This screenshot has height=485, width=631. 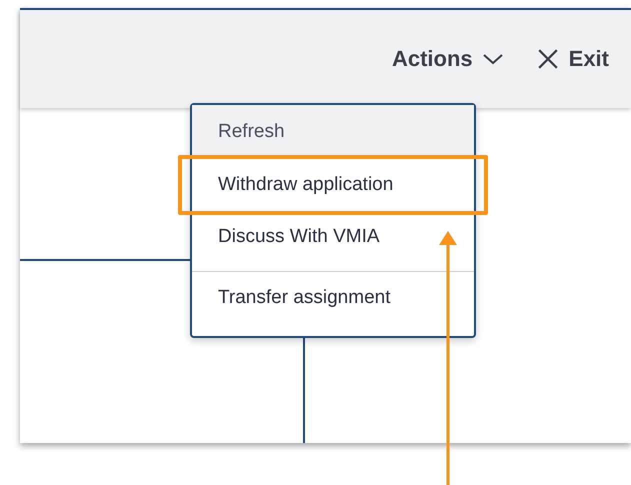 What do you see at coordinates (547, 59) in the screenshot?
I see `close-icon` at bounding box center [547, 59].